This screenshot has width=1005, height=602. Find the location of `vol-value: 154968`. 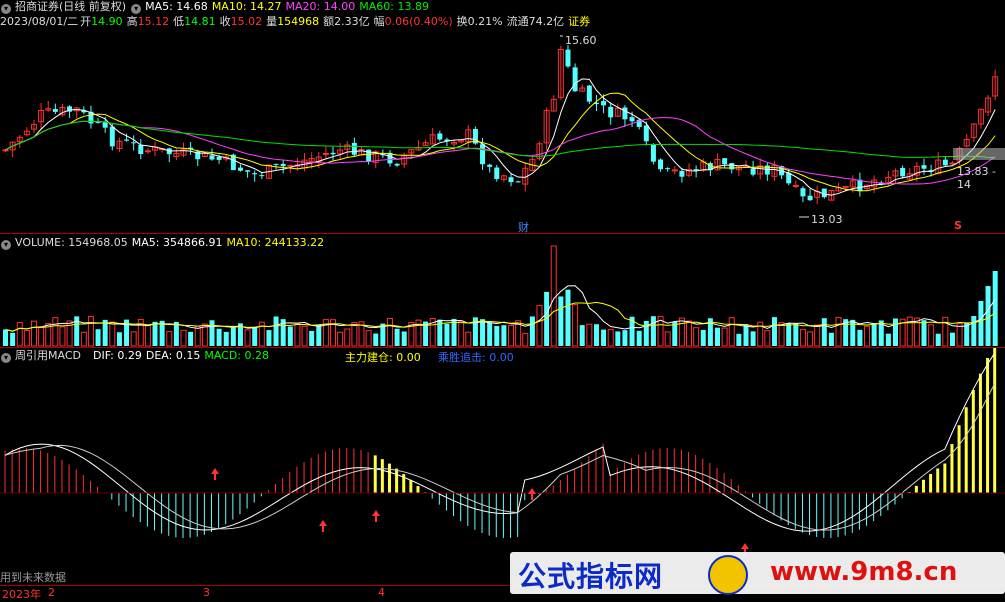

vol-value: 154968 is located at coordinates (298, 21).